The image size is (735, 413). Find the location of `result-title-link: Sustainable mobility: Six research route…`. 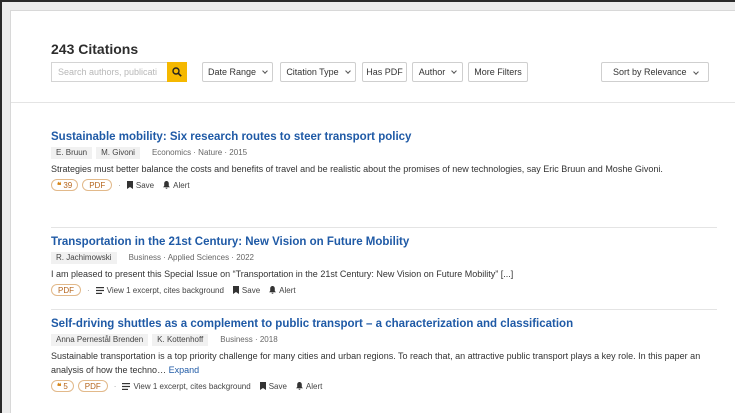

result-title-link: Sustainable mobility: Six research route… is located at coordinates (381, 137).